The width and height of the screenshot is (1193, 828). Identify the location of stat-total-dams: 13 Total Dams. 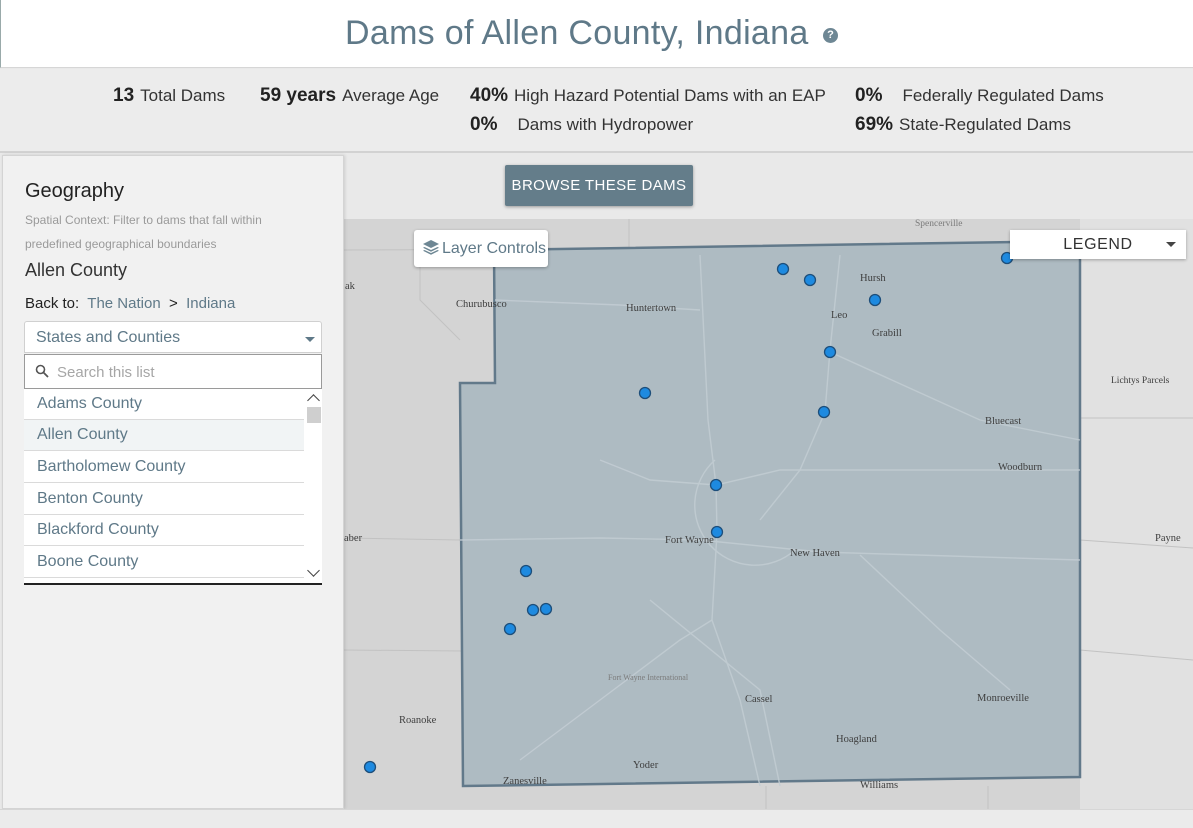
(169, 96).